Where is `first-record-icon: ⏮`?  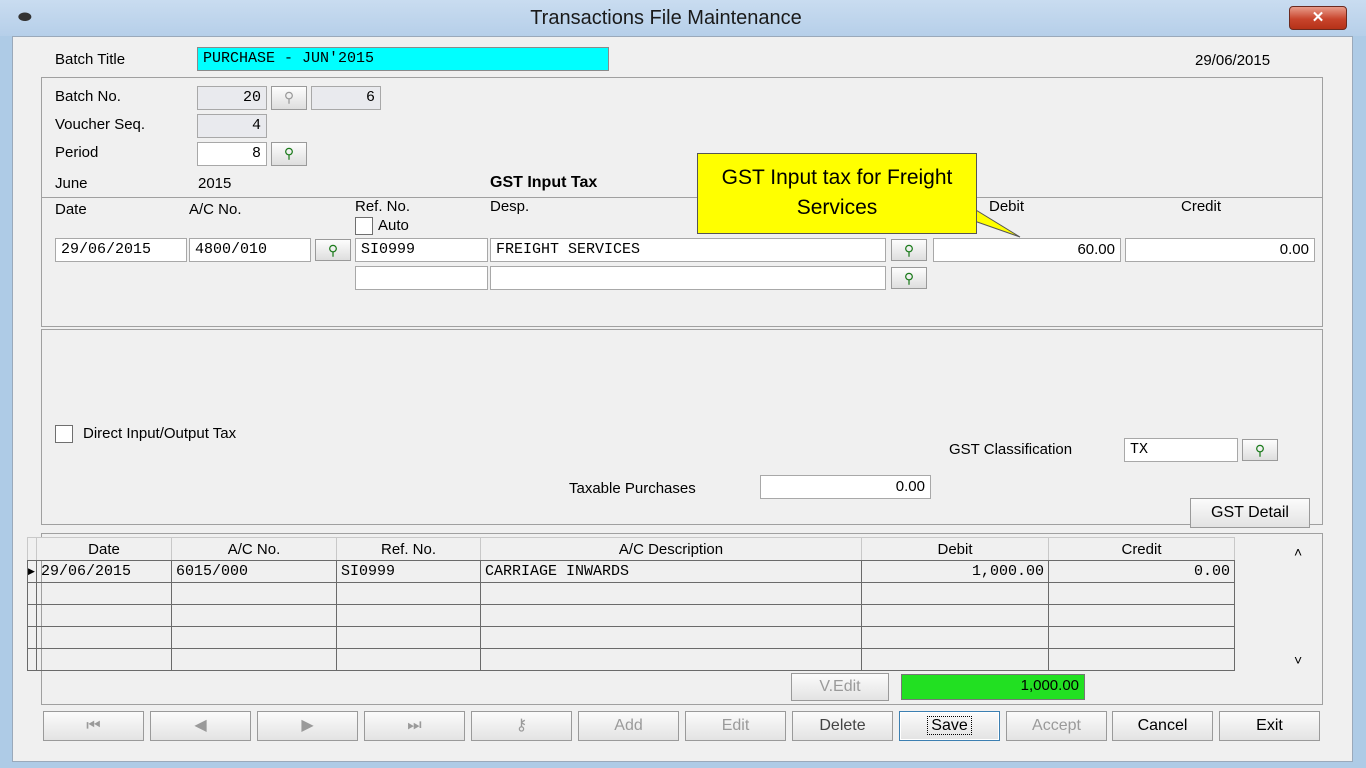 first-record-icon: ⏮ is located at coordinates (93, 725).